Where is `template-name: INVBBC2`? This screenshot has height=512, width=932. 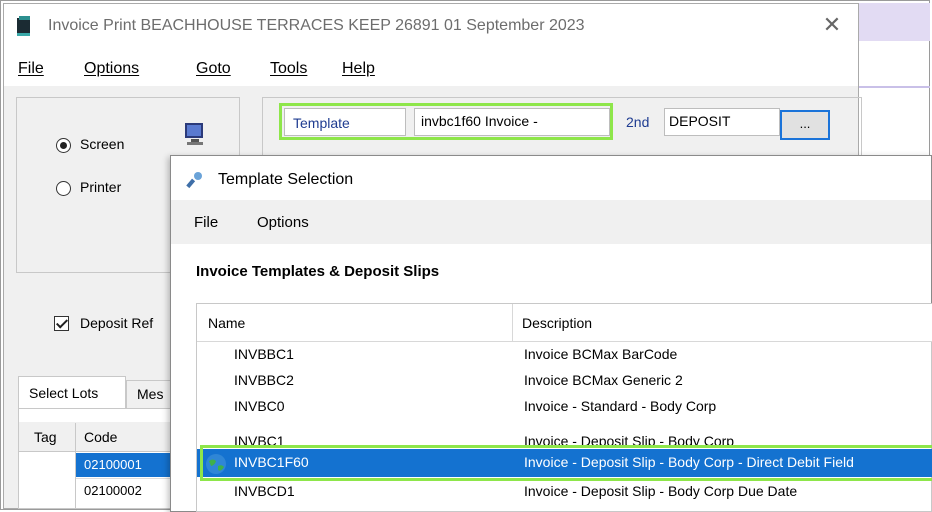 template-name: INVBBC2 is located at coordinates (264, 380).